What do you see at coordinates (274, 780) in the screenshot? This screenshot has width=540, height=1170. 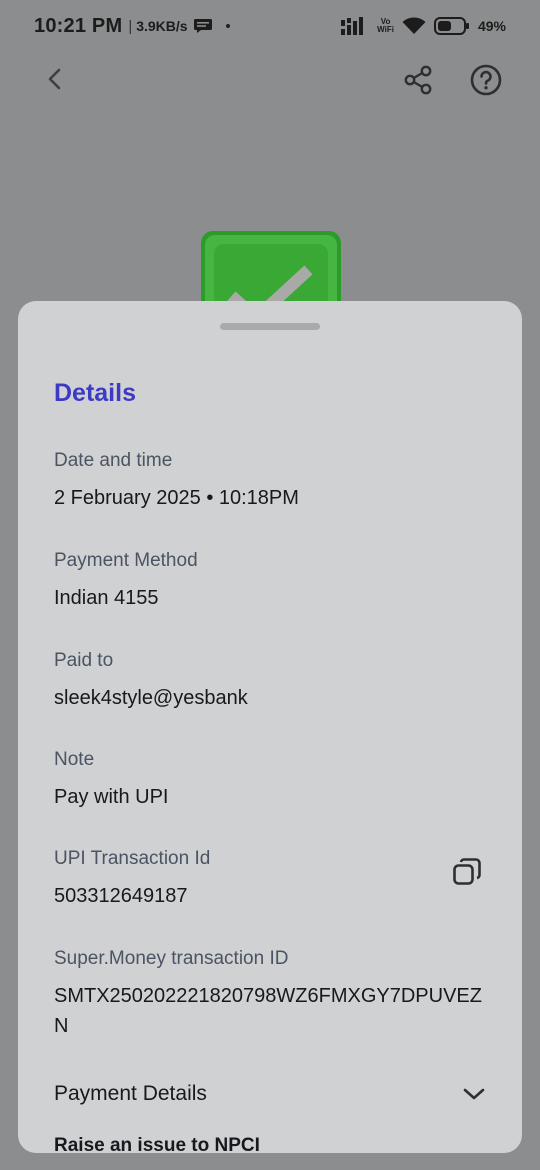 I see `note-field: Note Pay with UPI` at bounding box center [274, 780].